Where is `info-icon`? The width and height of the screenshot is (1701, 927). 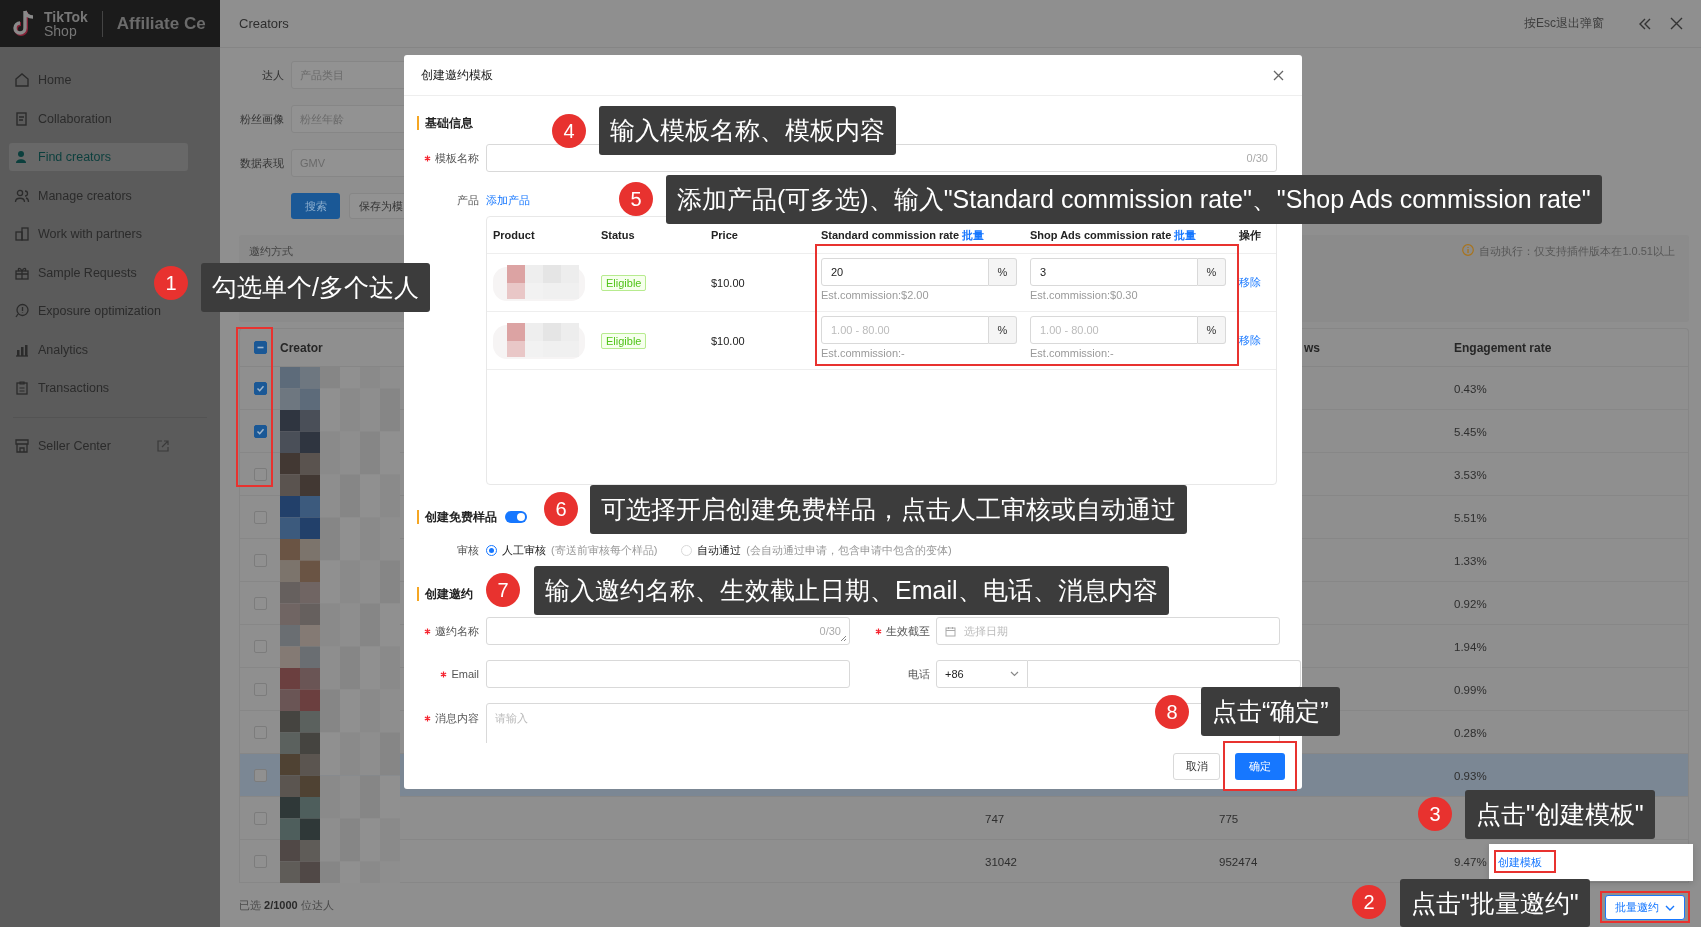 info-icon is located at coordinates (1468, 250).